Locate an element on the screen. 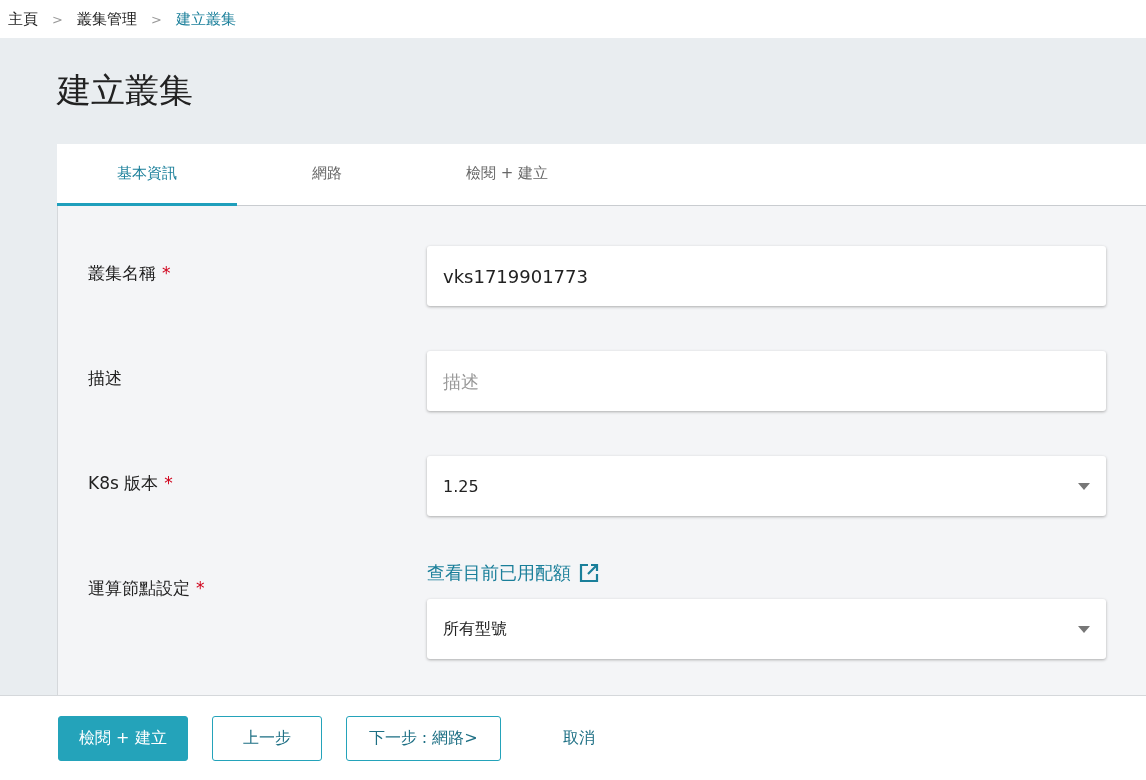 The image size is (1146, 780). input-field: 描述 is located at coordinates (766, 381).